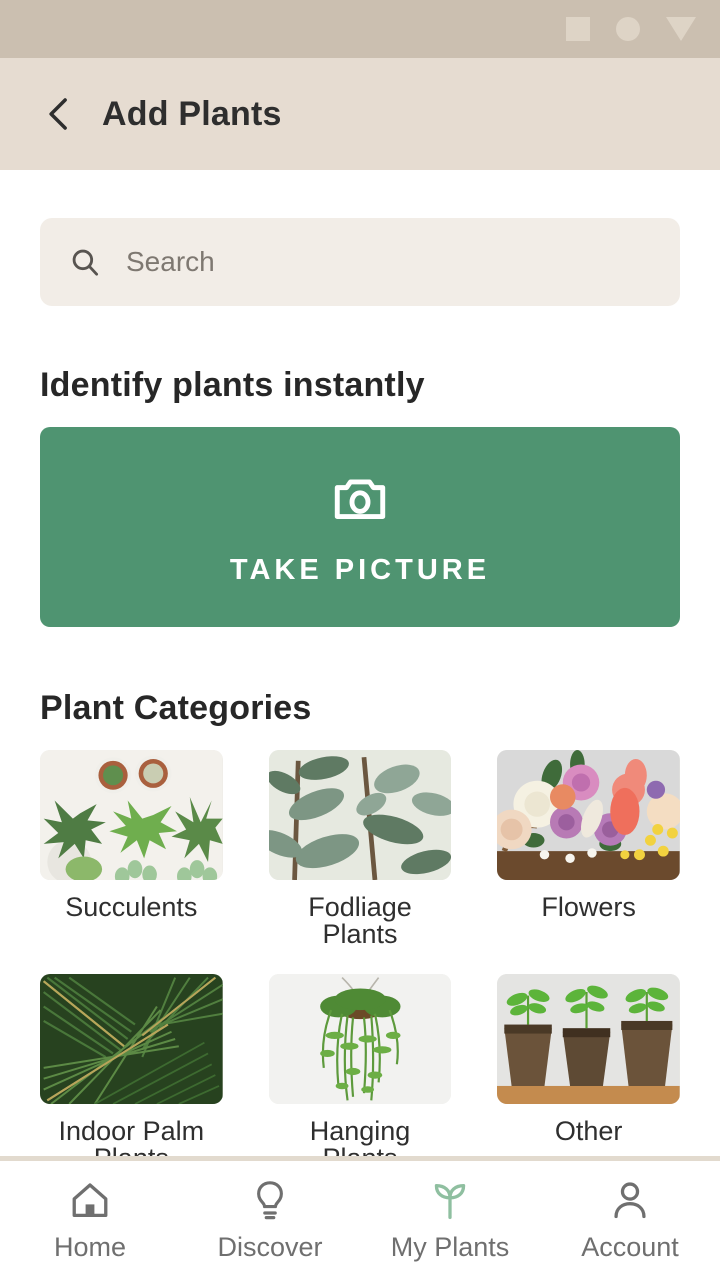 The height and width of the screenshot is (1280, 720). I want to click on status-bar, so click(360, 29).